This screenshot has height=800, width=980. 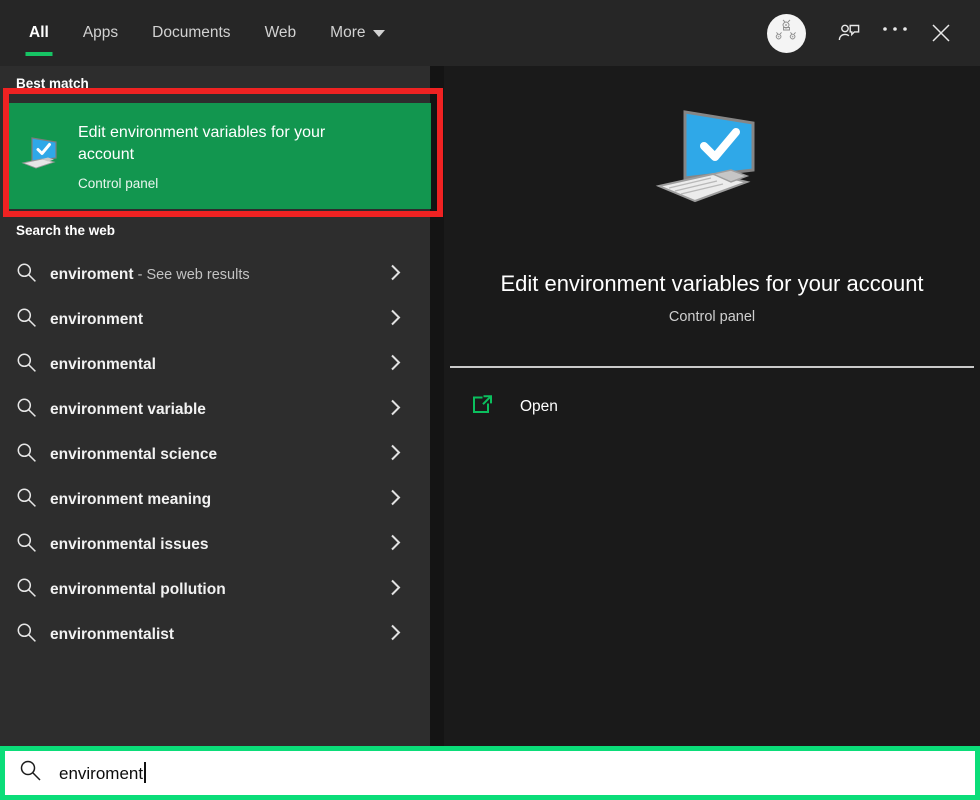 I want to click on web-query-text: environment, so click(x=97, y=319).